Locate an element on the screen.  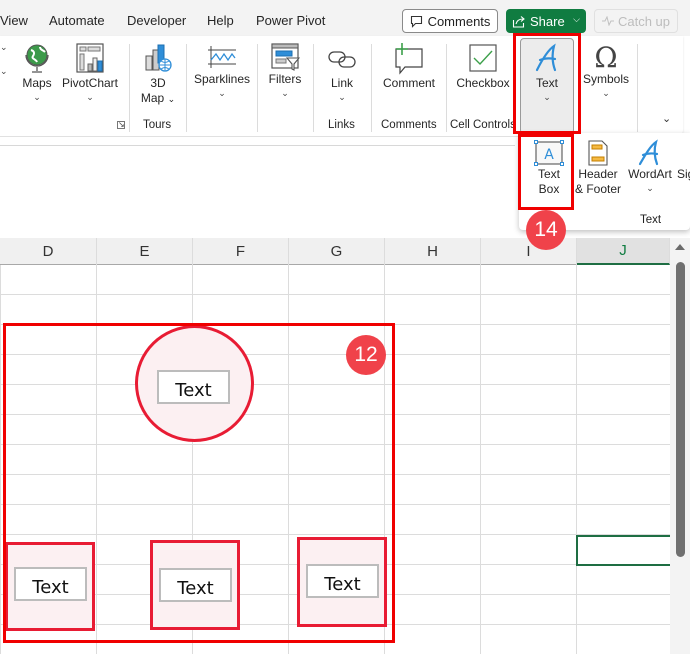
step-badge-14: 14 is located at coordinates (546, 230).